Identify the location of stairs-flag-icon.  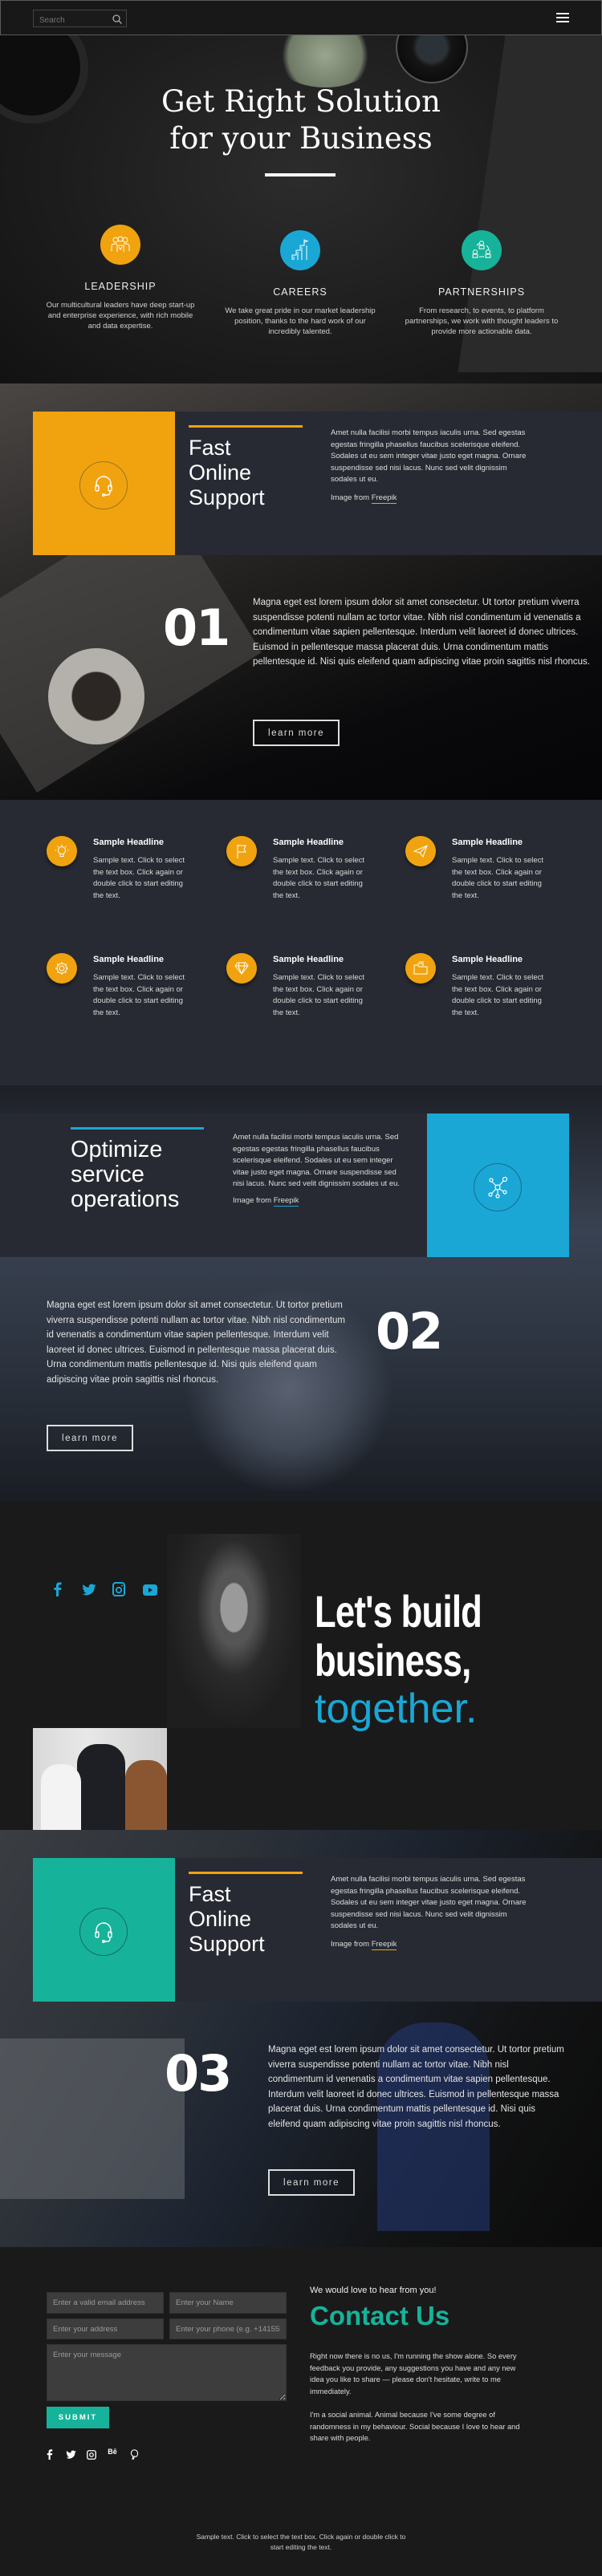
(300, 250).